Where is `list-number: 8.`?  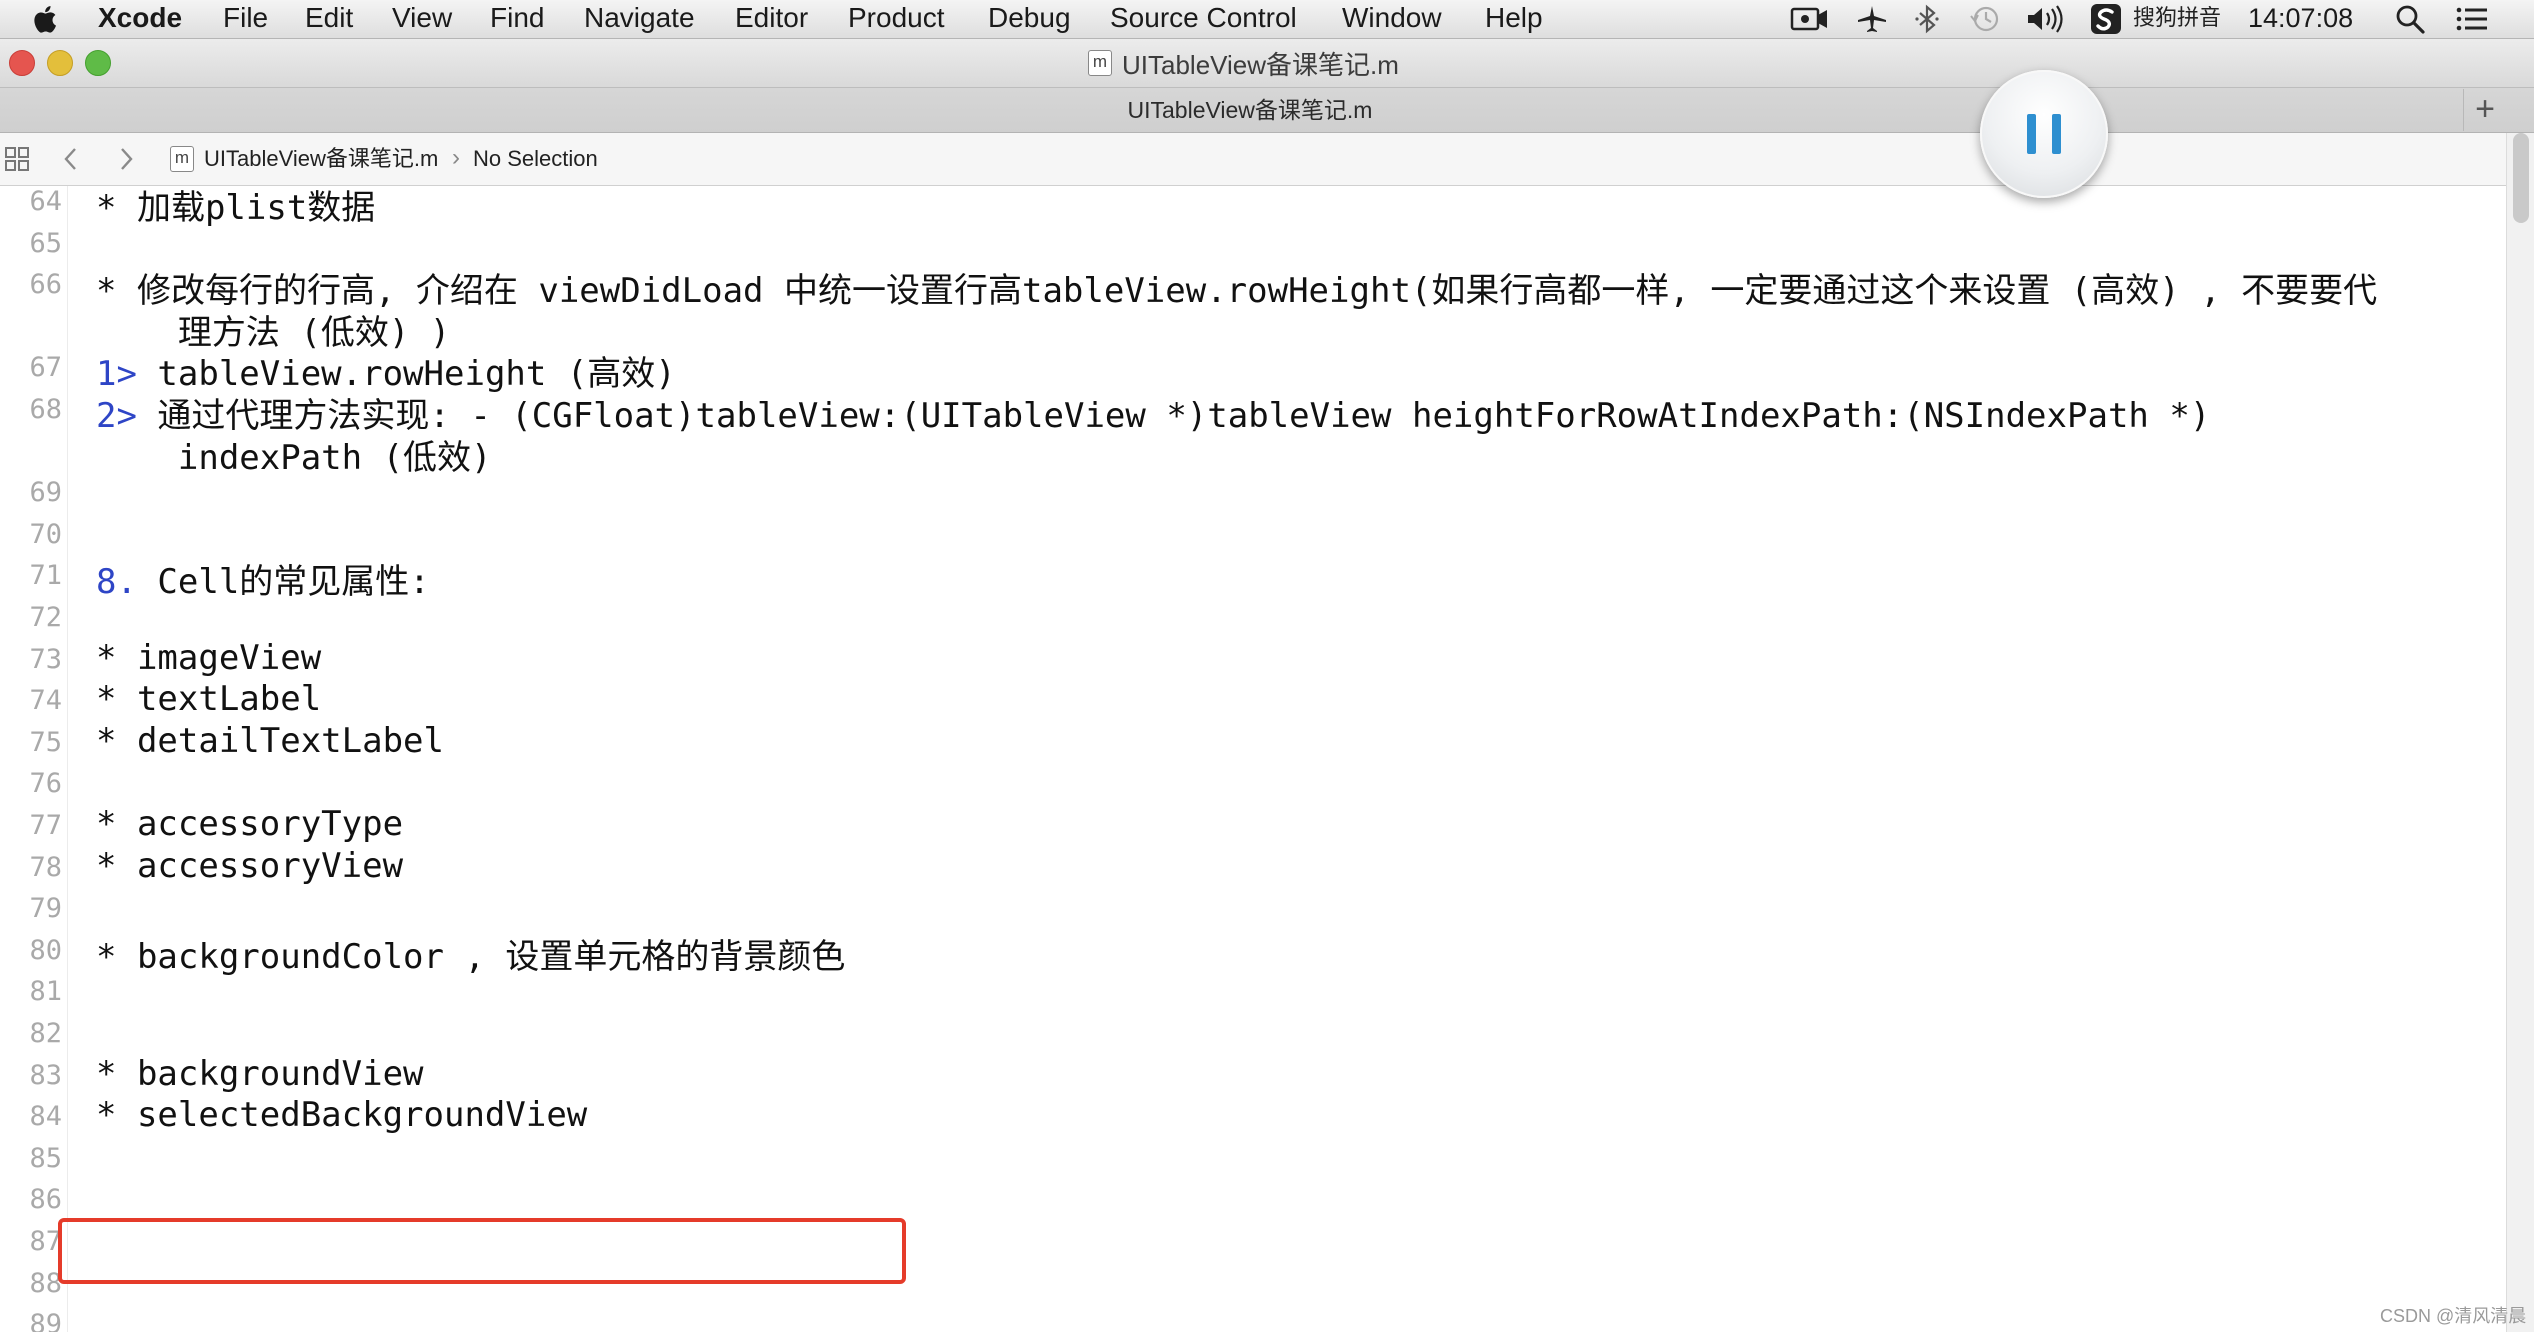
list-number: 8. is located at coordinates (116, 582).